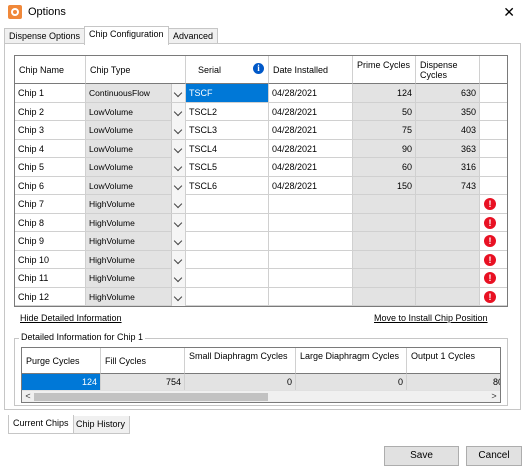  Describe the element at coordinates (227, 111) in the screenshot. I see `serial-cell: TSCL2` at that location.